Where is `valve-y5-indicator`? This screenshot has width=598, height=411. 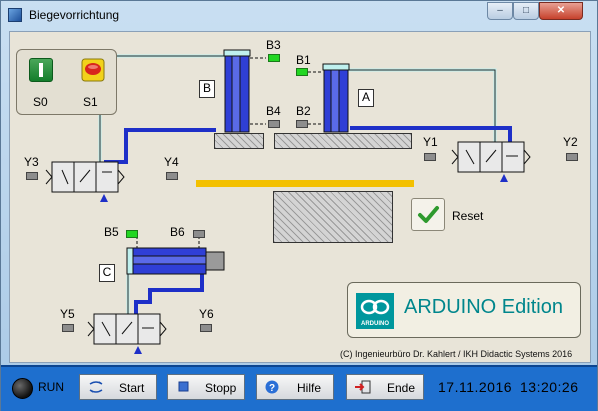
valve-y5-indicator is located at coordinates (68, 328).